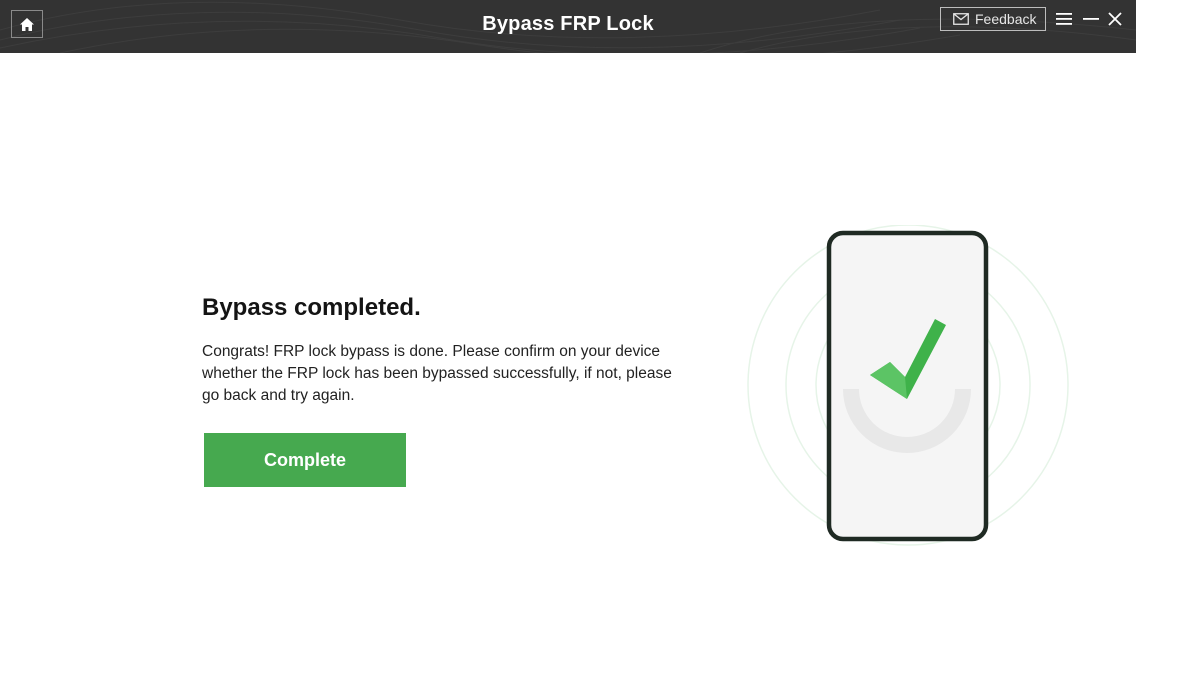 The width and height of the screenshot is (1200, 675). I want to click on menu-icon, so click(1064, 19).